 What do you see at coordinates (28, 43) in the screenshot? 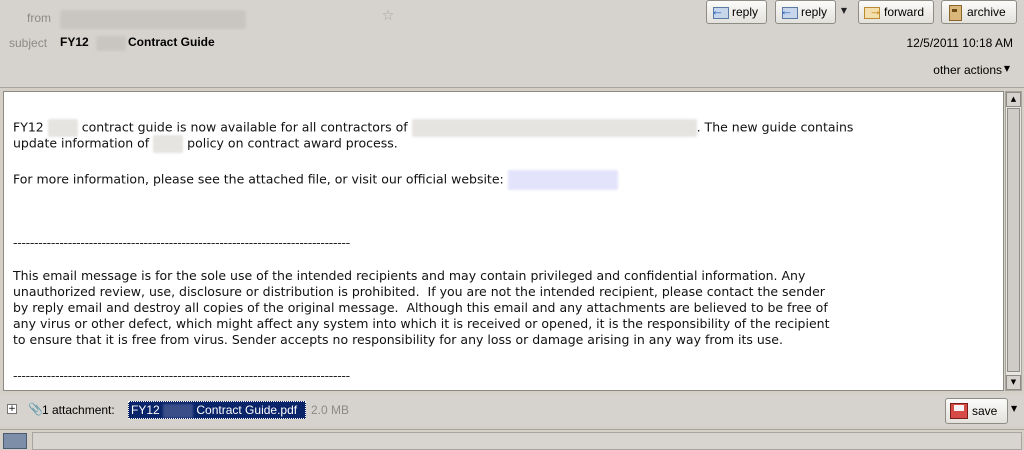
I see `subject-label: subject` at bounding box center [28, 43].